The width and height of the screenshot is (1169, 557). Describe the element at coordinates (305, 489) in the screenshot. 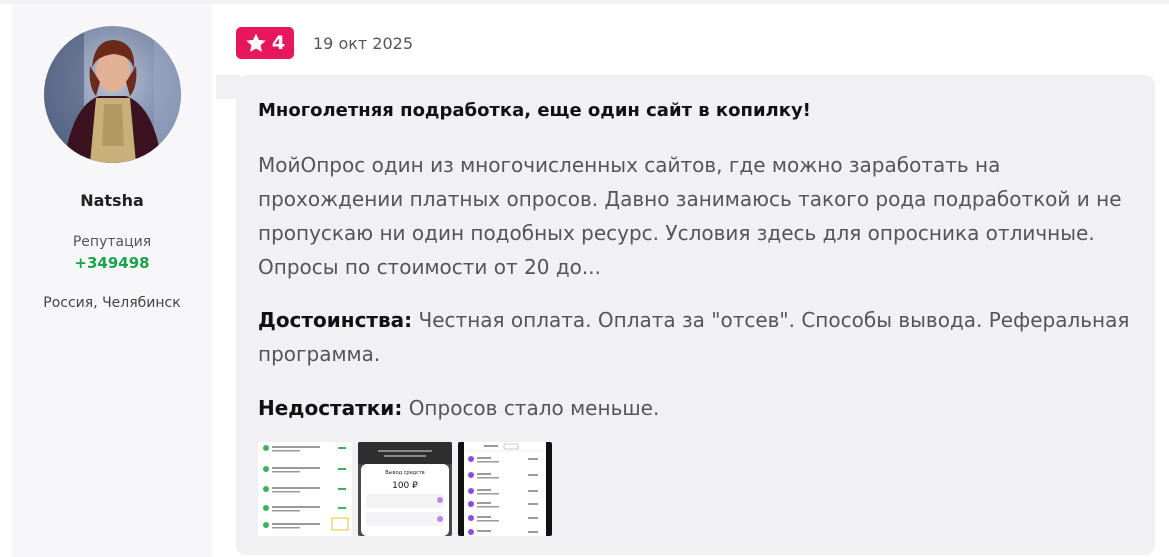

I see `thumbnail-payments` at that location.